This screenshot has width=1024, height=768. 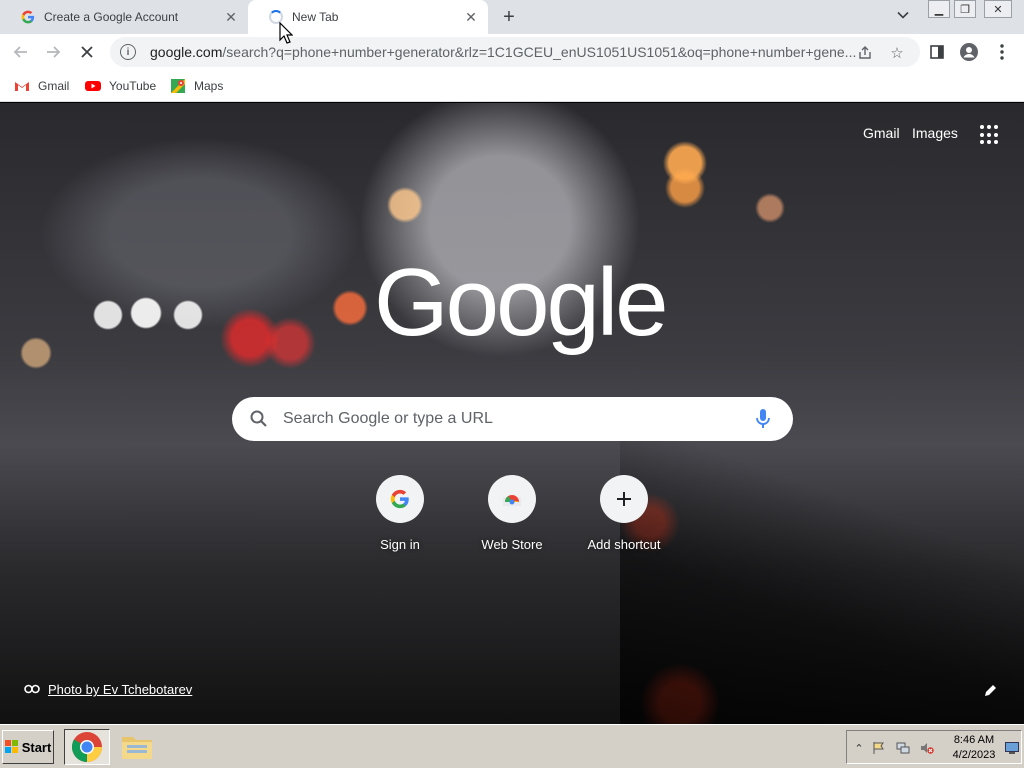 What do you see at coordinates (21, 52) in the screenshot?
I see `back-button` at bounding box center [21, 52].